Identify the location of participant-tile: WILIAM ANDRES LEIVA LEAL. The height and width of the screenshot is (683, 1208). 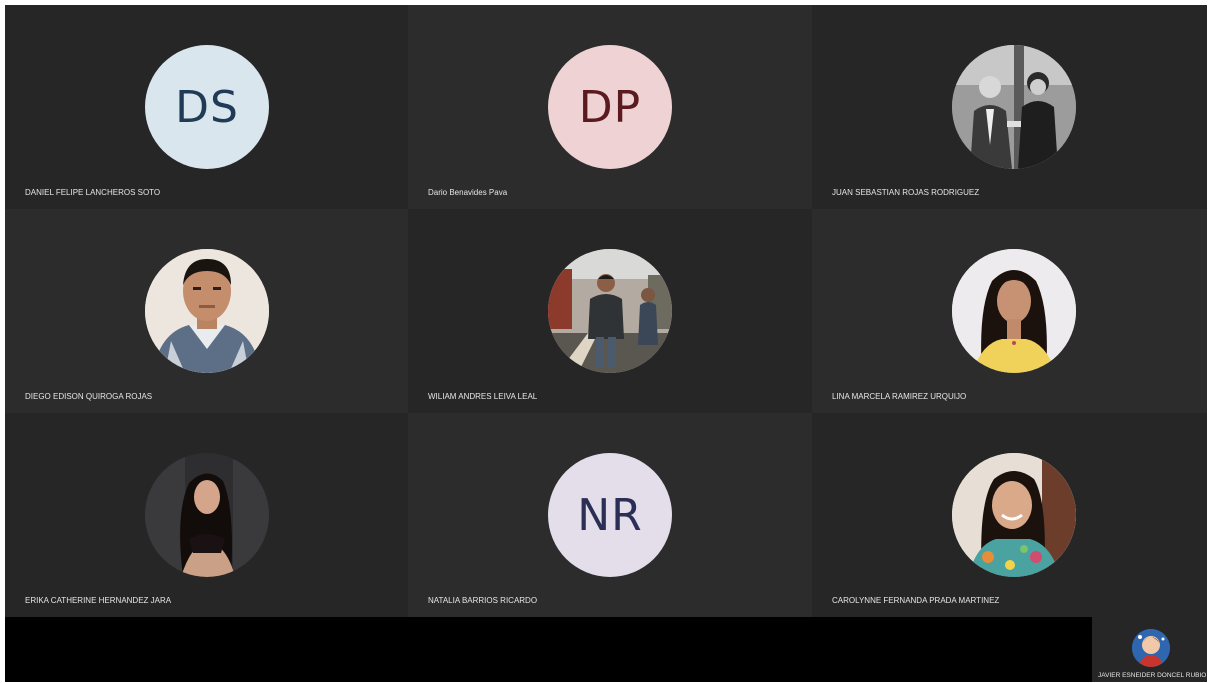
(610, 311).